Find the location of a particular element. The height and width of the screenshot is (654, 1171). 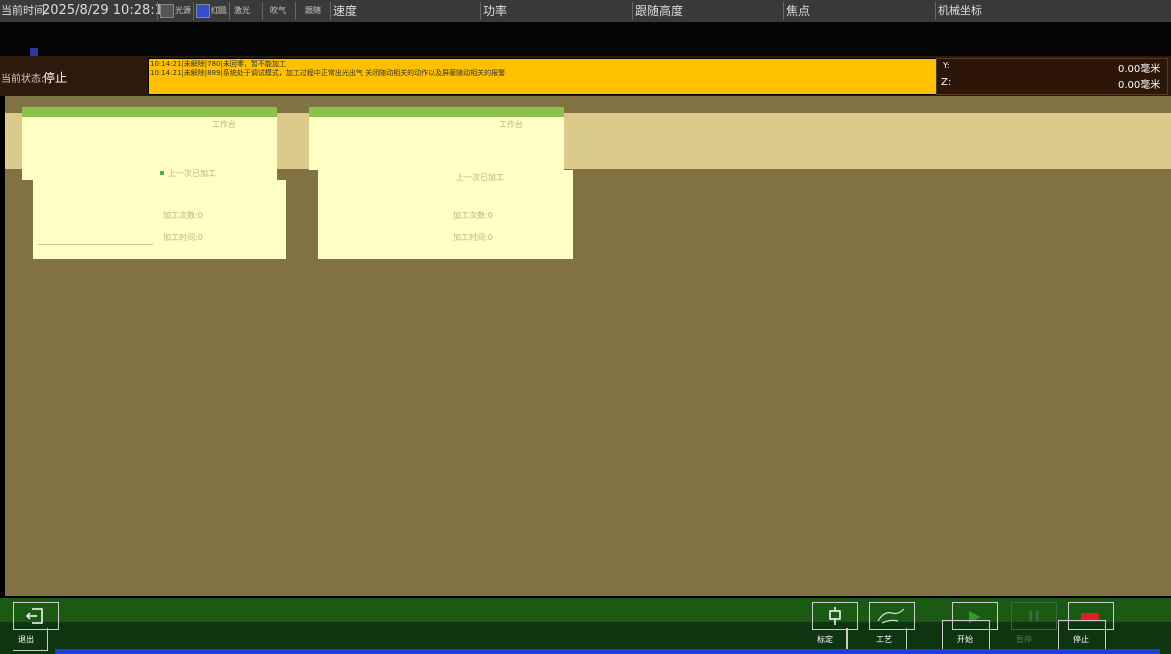

laser-indicator-icon is located at coordinates (222, 10).